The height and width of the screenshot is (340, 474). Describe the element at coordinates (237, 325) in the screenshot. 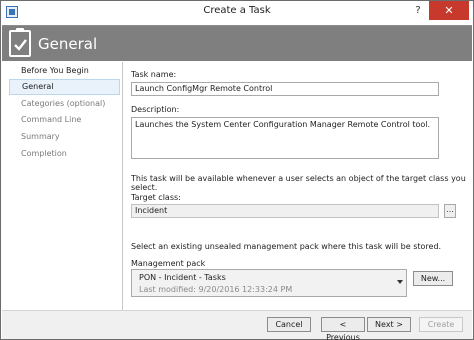

I see `wizard-footer: Cancel < Previous Next > Create` at that location.